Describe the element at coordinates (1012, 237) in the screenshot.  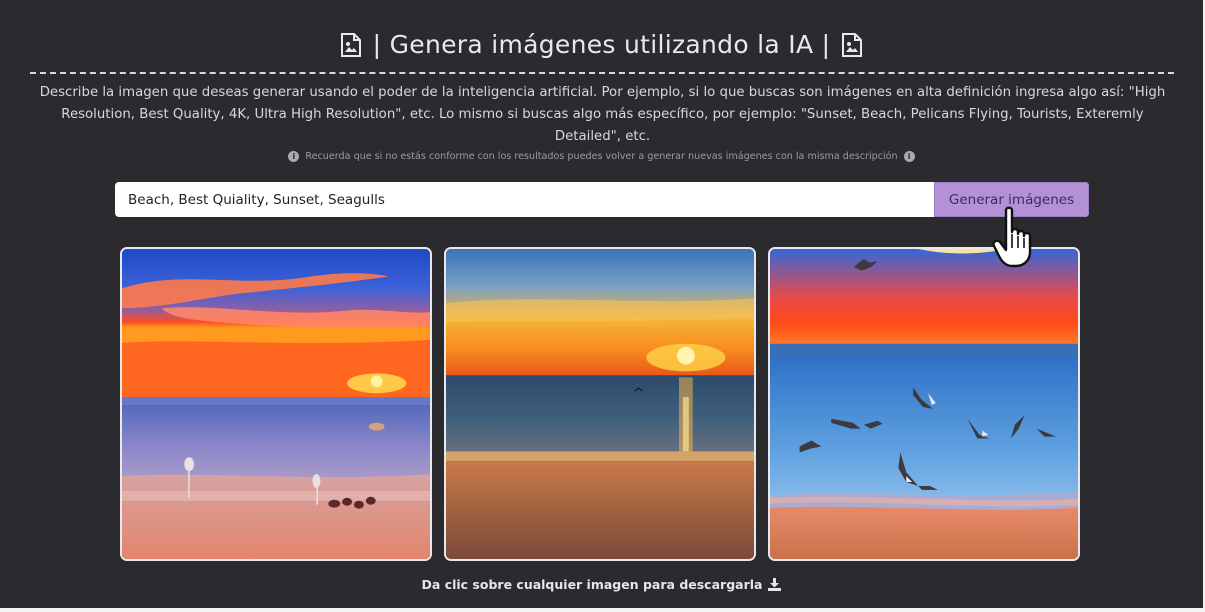
I see `hand-pointer-cursor-icon` at that location.